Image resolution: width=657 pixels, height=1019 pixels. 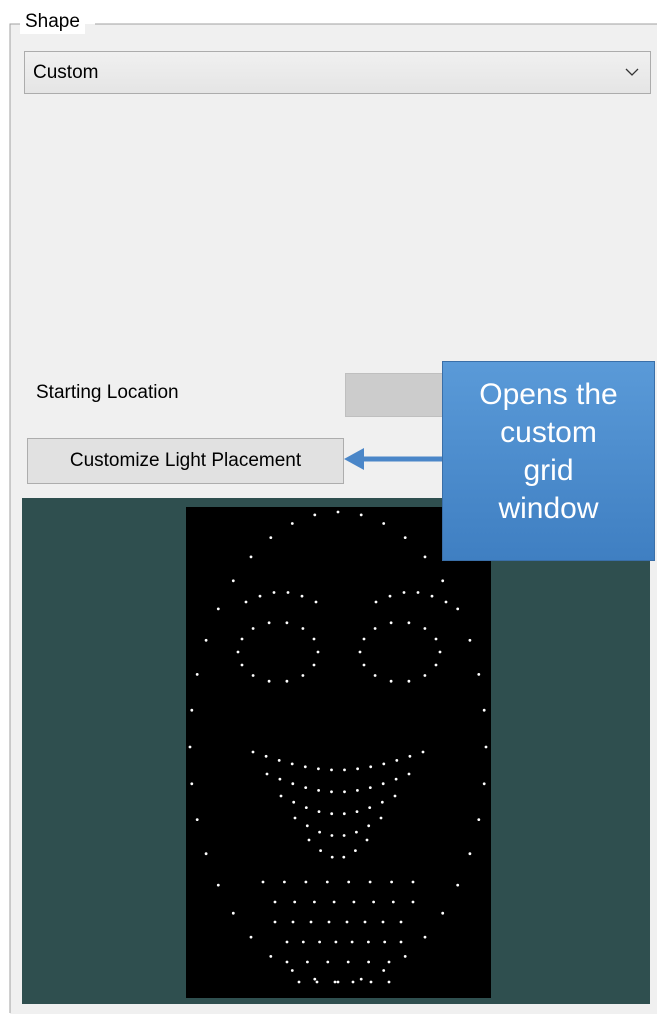 I want to click on starting-location-field, so click(x=400, y=395).